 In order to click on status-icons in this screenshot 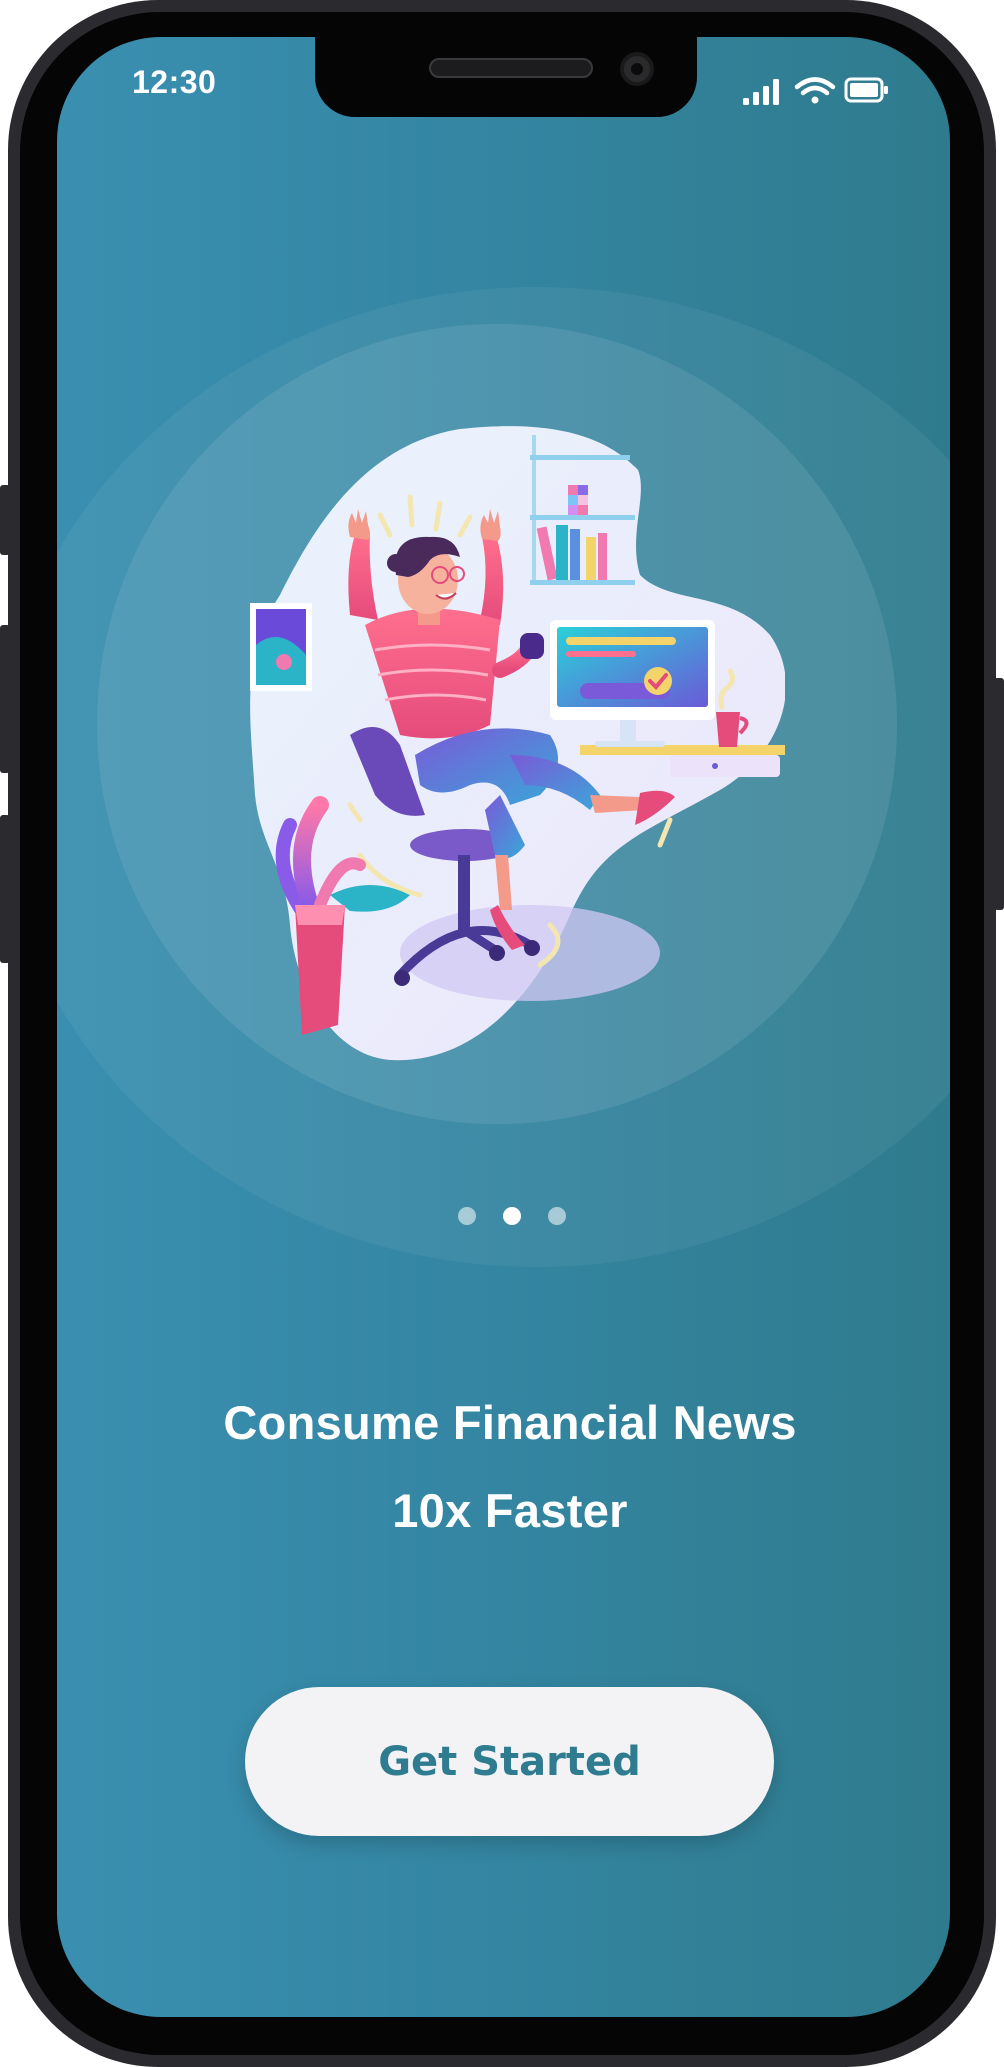, I will do `click(817, 91)`.